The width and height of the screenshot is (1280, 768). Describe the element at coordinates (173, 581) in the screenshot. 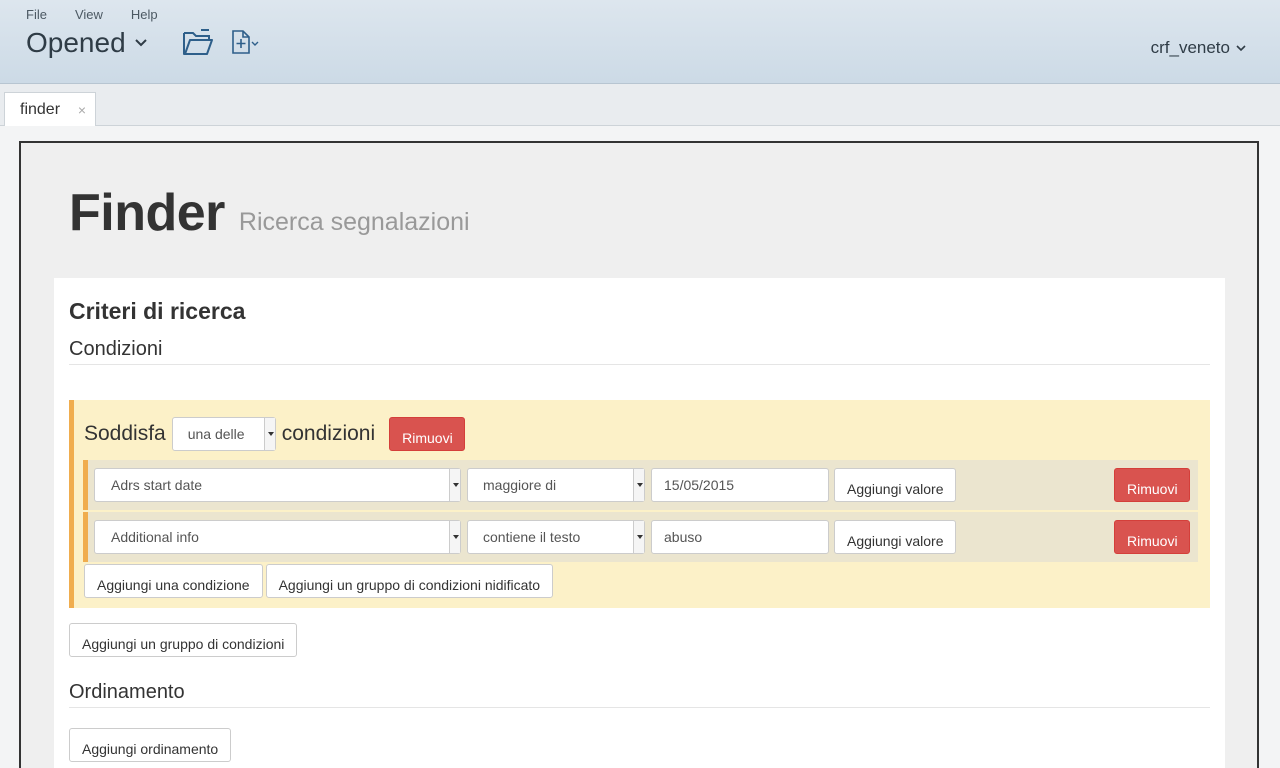

I see `add-condition-button: Aggiungi una condizione` at that location.